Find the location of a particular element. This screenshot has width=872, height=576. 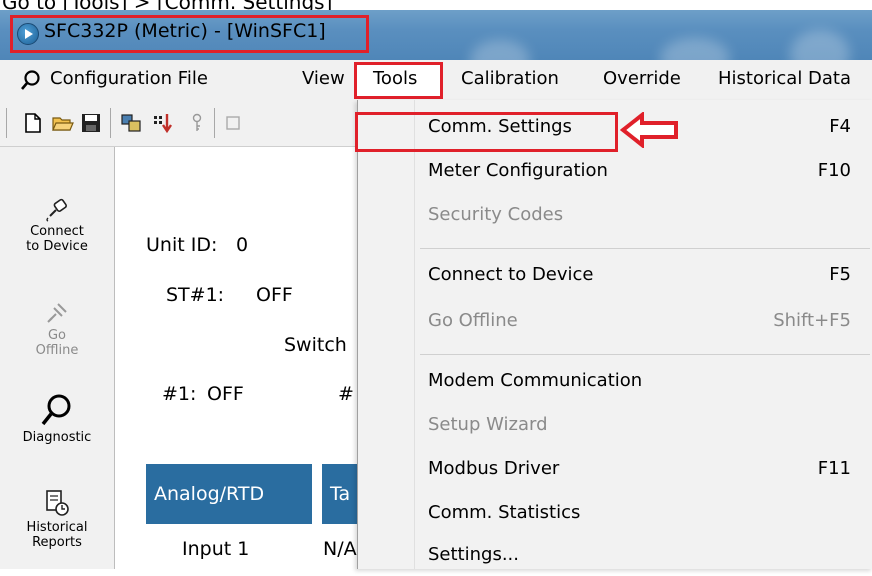

menu-view: View is located at coordinates (323, 78).